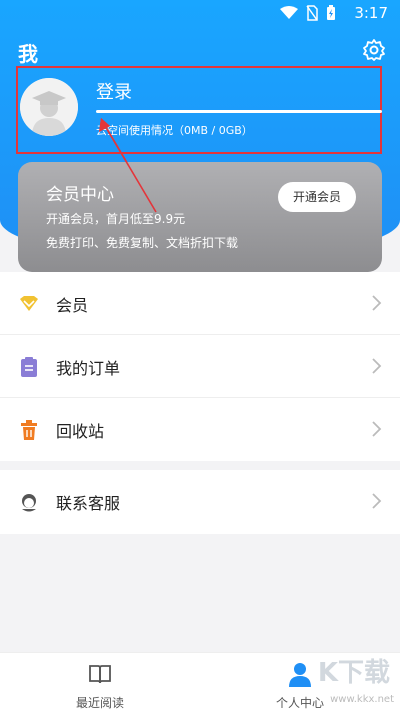  What do you see at coordinates (100, 686) in the screenshot?
I see `tab-recent-reading: 最近阅读` at bounding box center [100, 686].